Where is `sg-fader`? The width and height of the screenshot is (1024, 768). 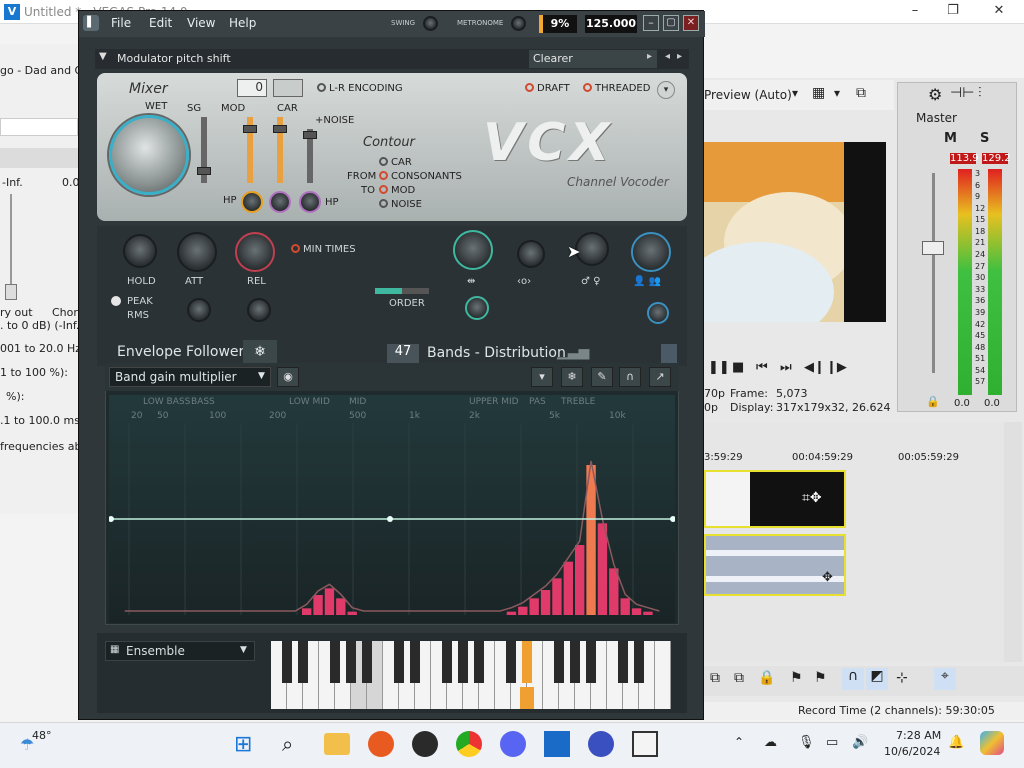
sg-fader is located at coordinates (204, 171).